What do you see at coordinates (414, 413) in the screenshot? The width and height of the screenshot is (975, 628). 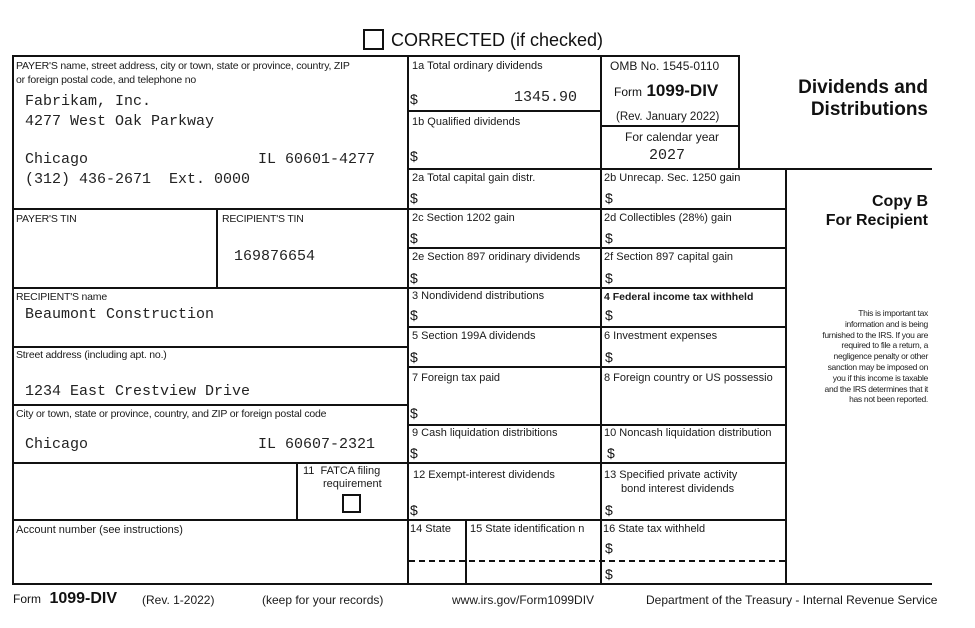 I see `box-7-dollar: $` at bounding box center [414, 413].